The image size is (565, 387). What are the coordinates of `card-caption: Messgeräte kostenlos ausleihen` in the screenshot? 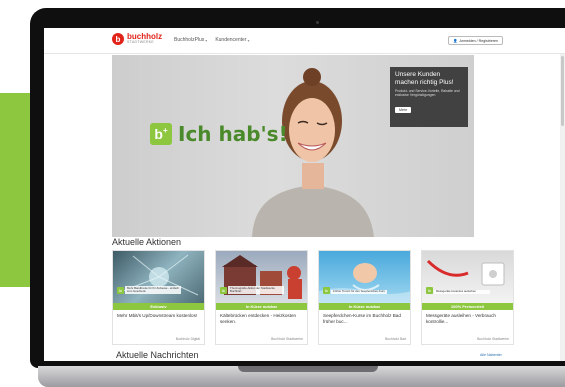 It's located at (462, 291).